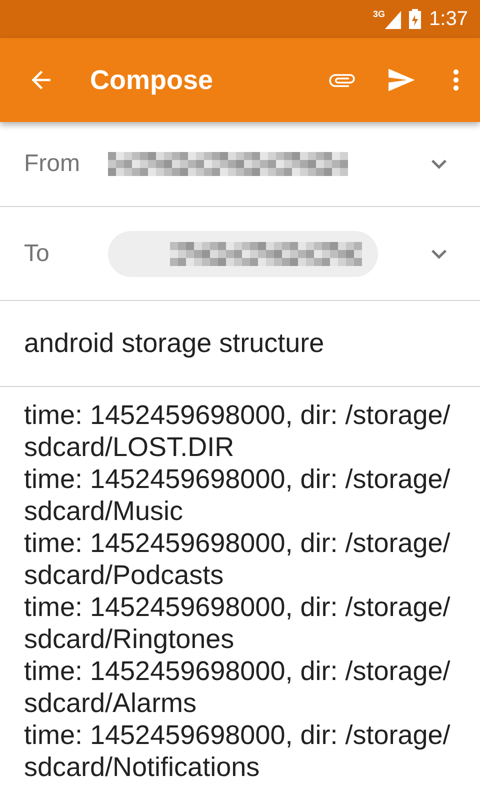 The height and width of the screenshot is (800, 480). Describe the element at coordinates (111, 703) in the screenshot. I see `body-text-line: sdcard/Alarms` at that location.